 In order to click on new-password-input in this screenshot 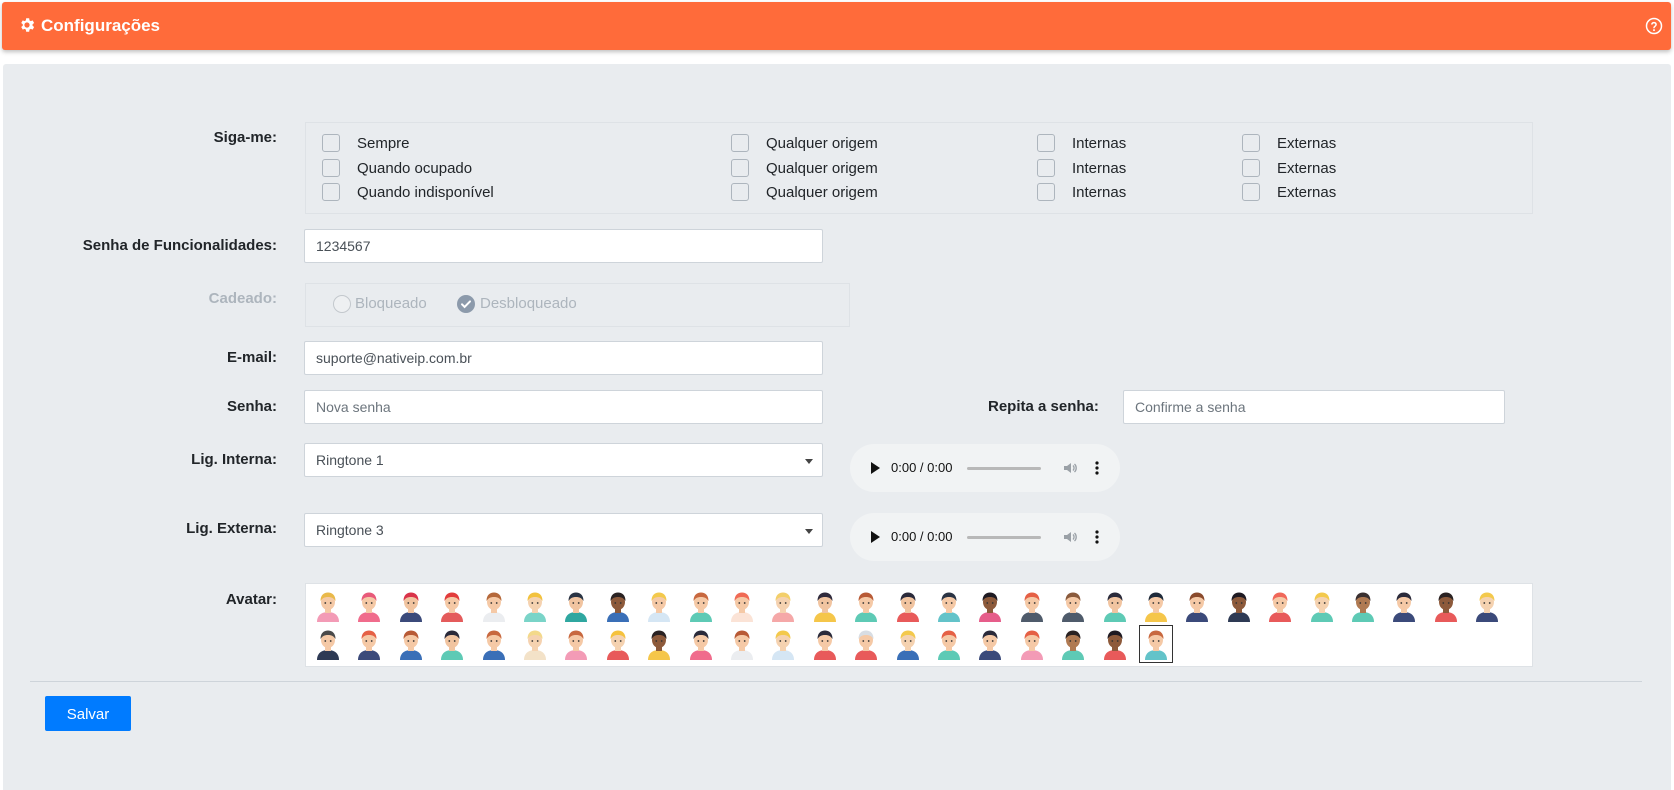, I will do `click(563, 407)`.